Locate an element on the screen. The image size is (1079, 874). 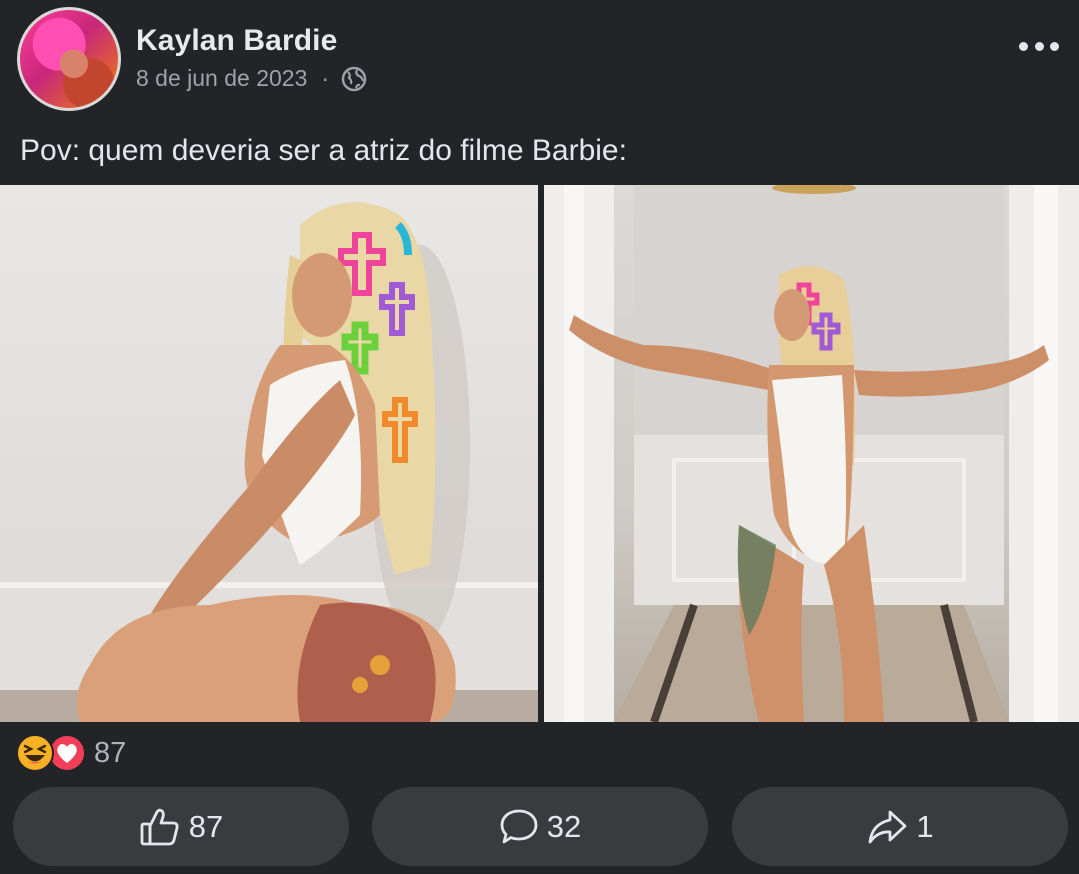
post-header: Kaylan Bardie 8 de jun de 2023 · is located at coordinates (539, 60).